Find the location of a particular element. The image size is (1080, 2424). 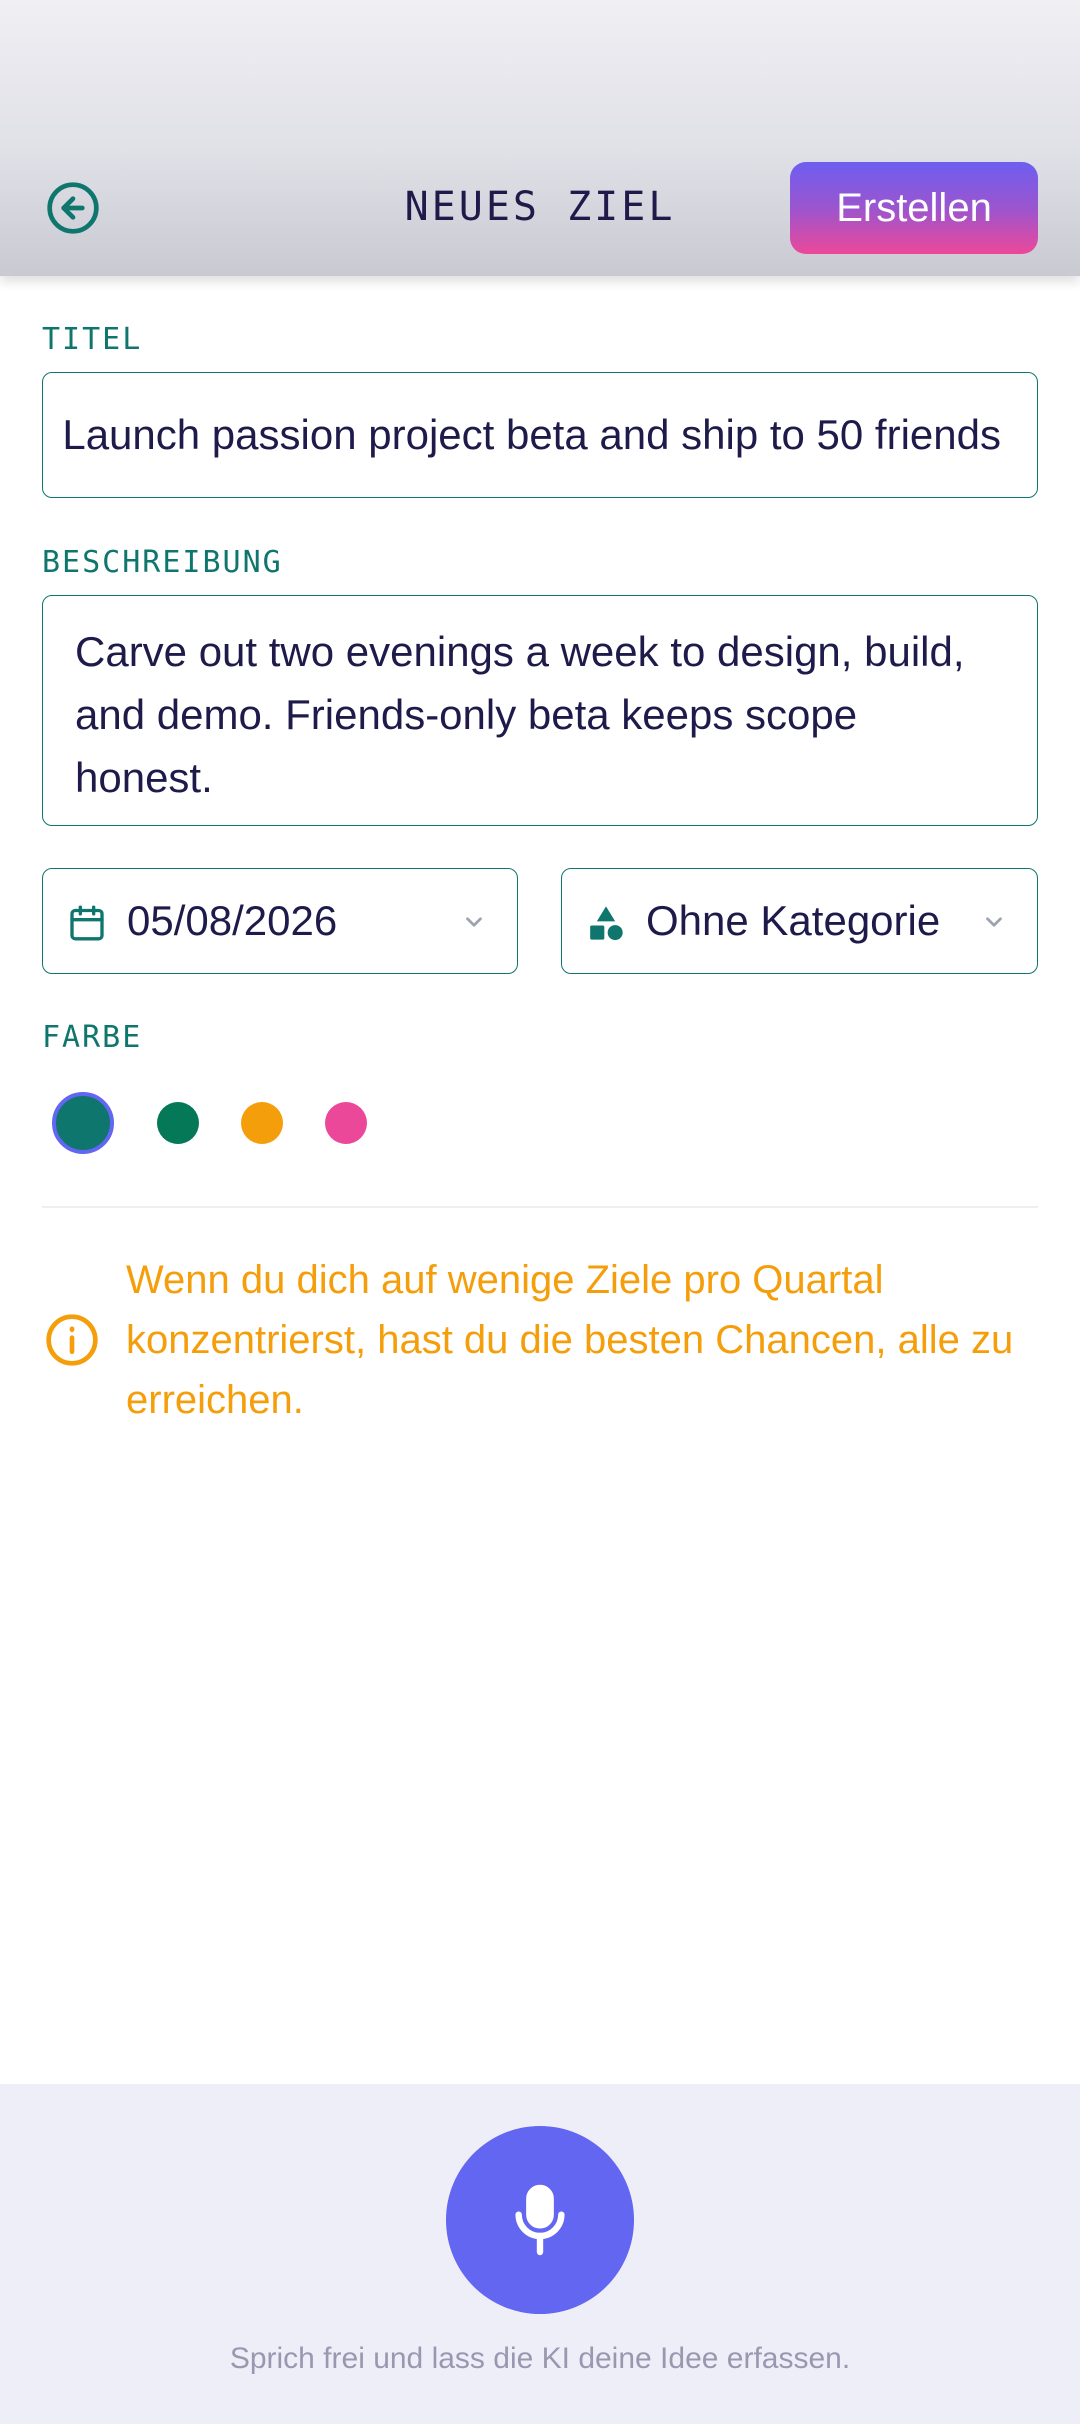

microphone-icon is located at coordinates (540, 2220).